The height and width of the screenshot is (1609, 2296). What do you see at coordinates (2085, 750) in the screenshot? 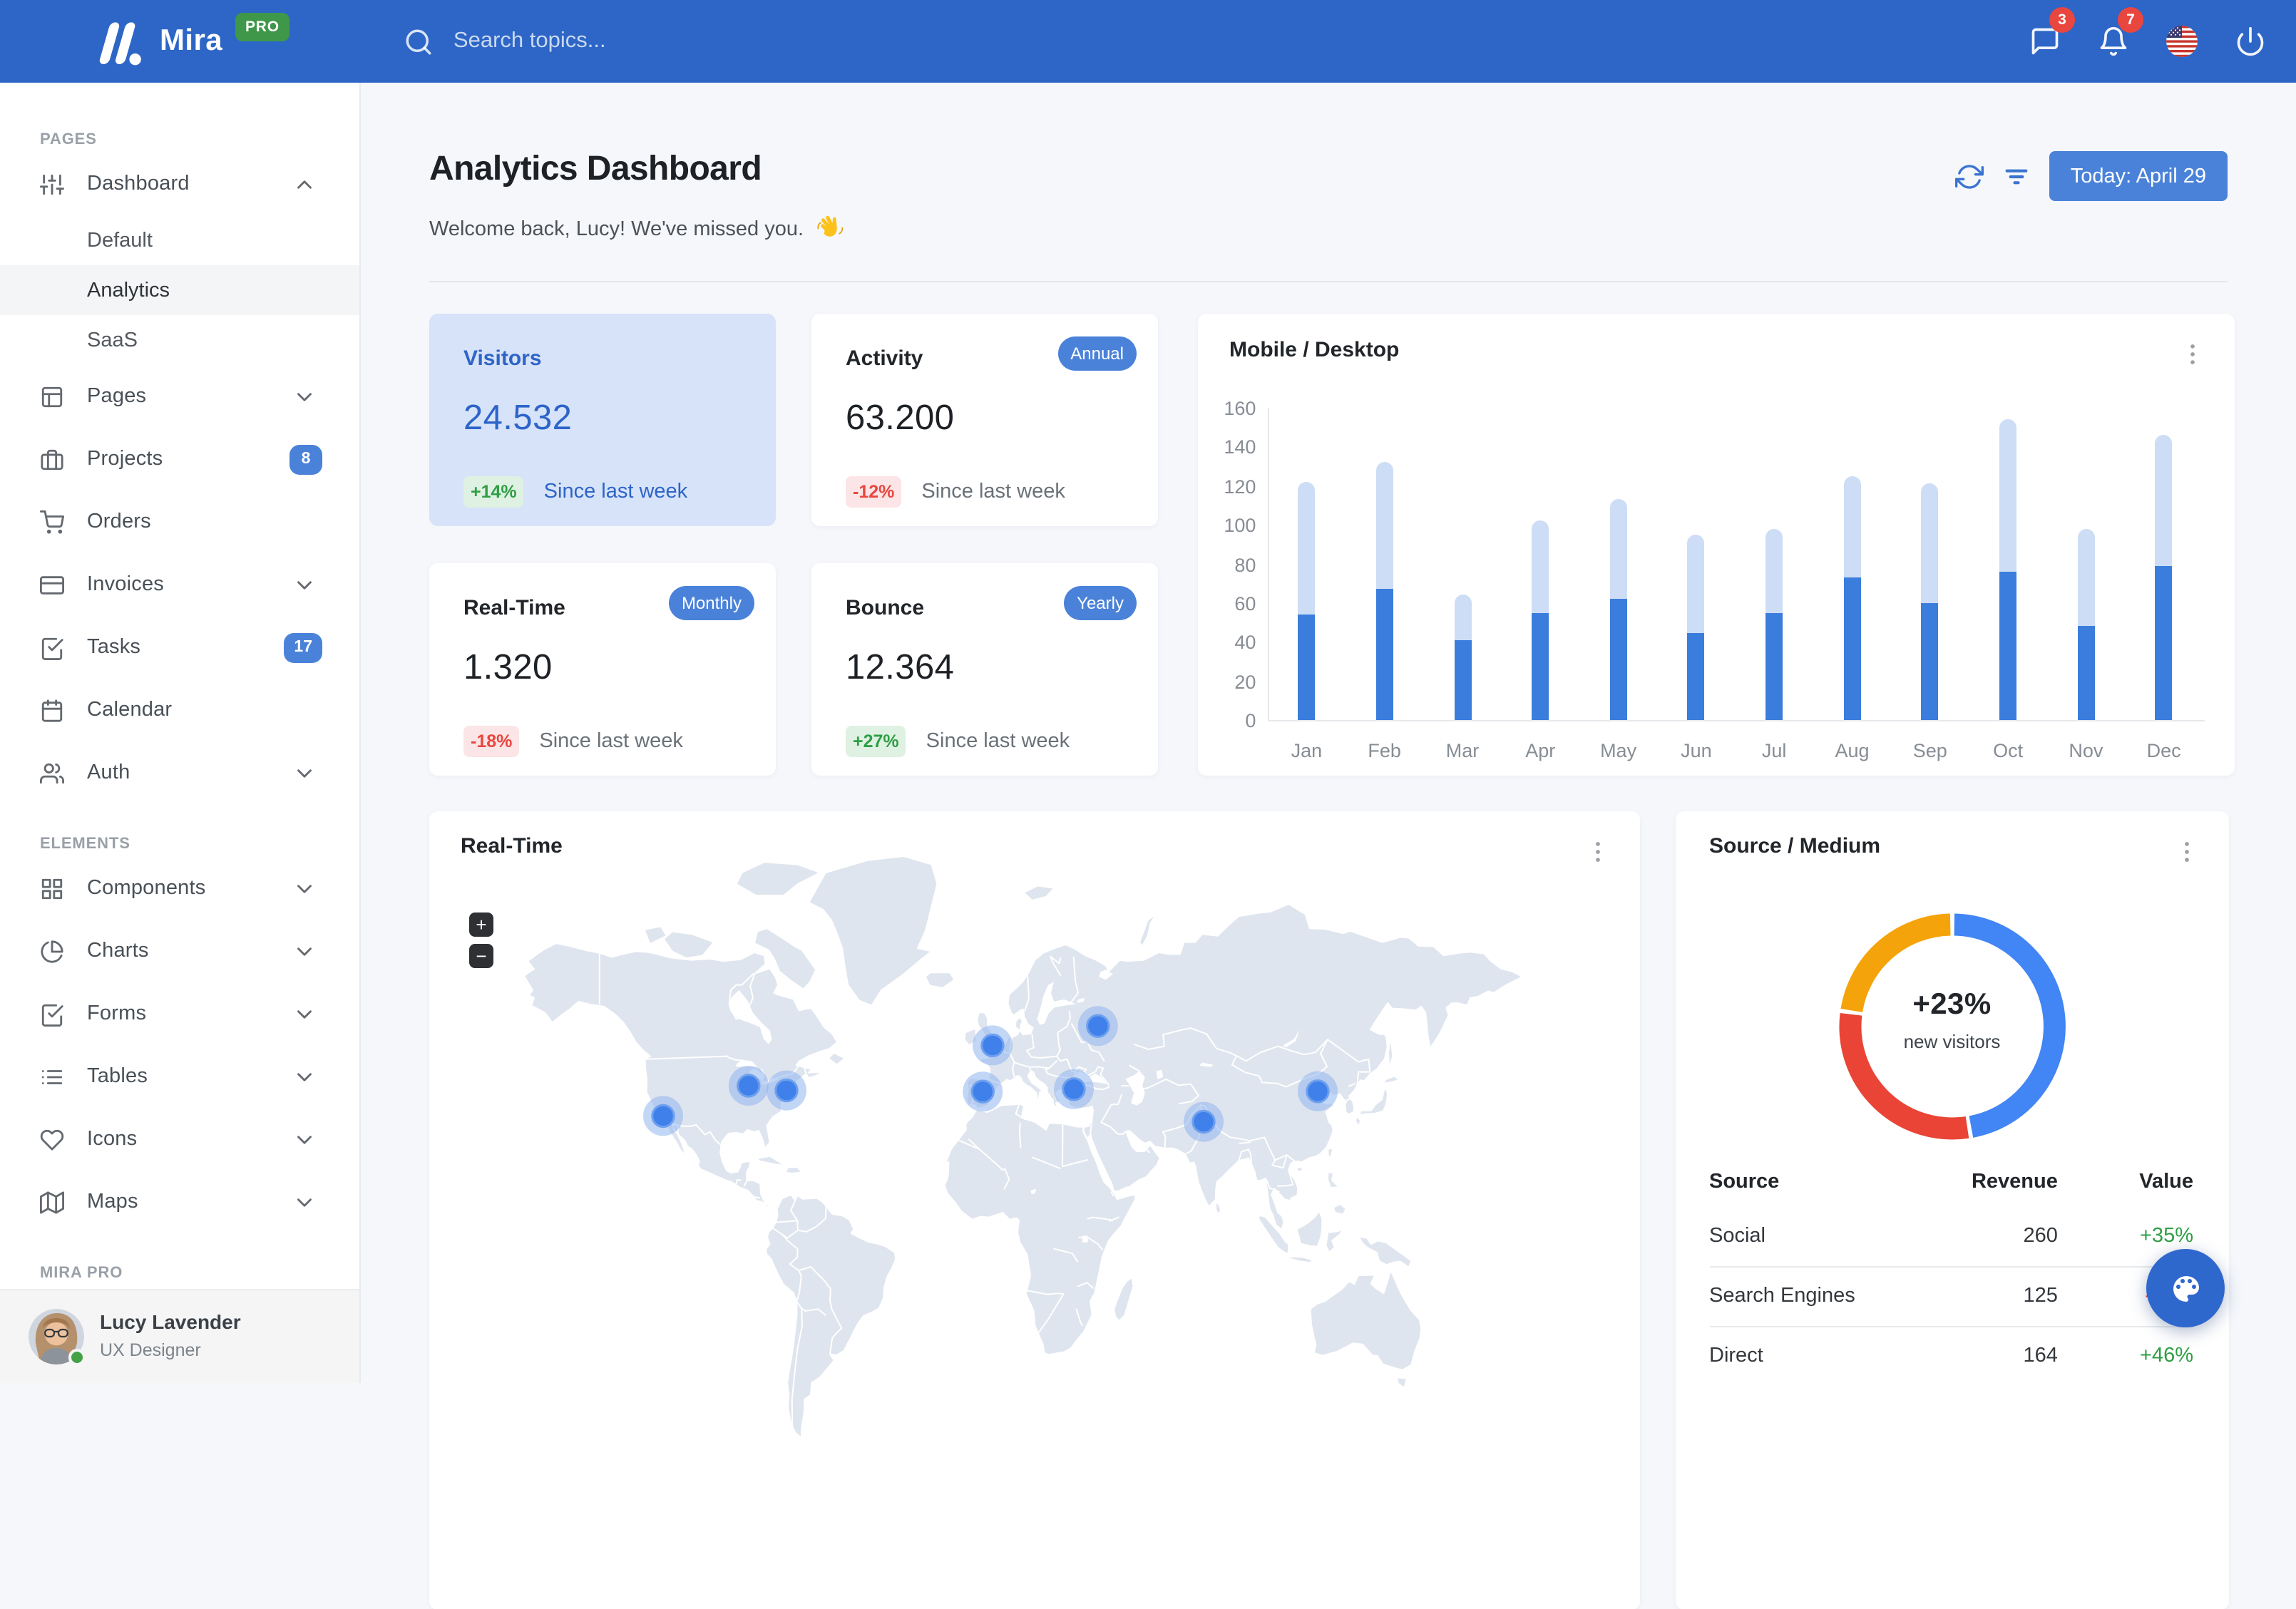
I see `x-axis-label: Nov` at bounding box center [2085, 750].